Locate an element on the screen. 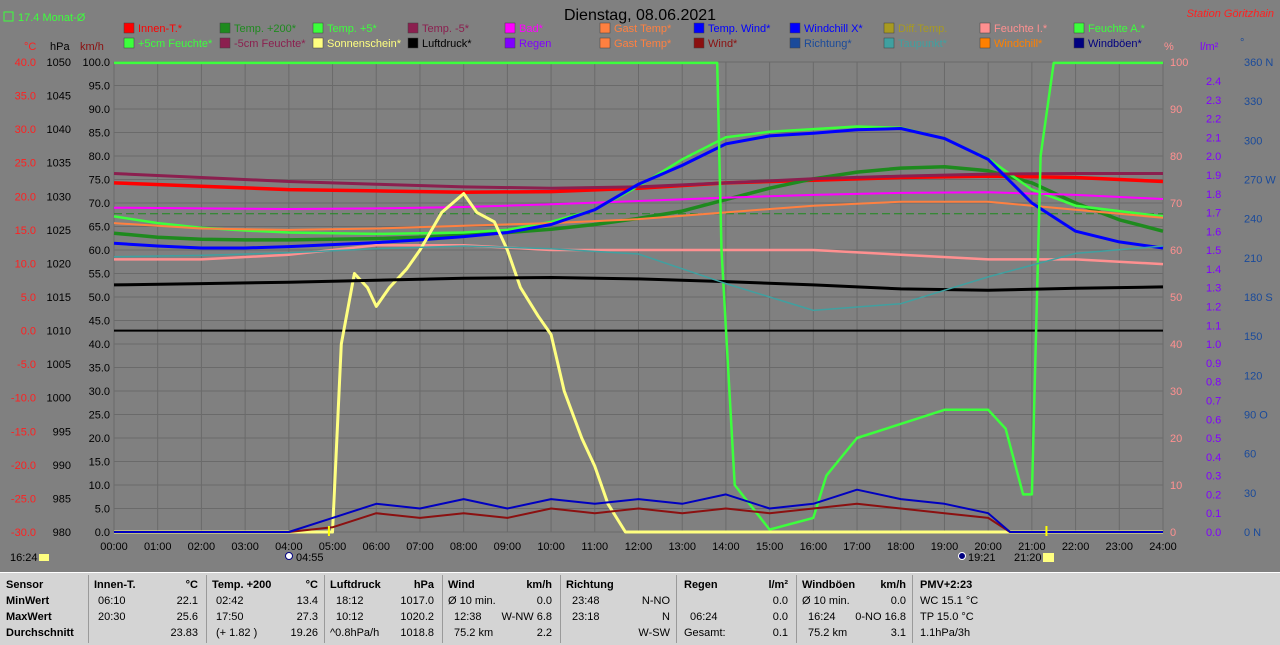 The width and height of the screenshot is (1280, 645). temp-tick-label: 30.0 is located at coordinates (25, 130).